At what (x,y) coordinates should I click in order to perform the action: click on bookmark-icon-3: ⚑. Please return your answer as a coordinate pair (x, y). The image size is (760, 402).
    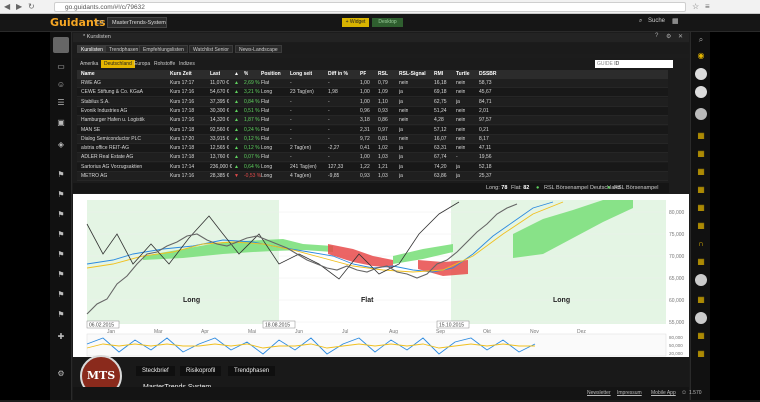
    Looking at the image, I should click on (61, 215).